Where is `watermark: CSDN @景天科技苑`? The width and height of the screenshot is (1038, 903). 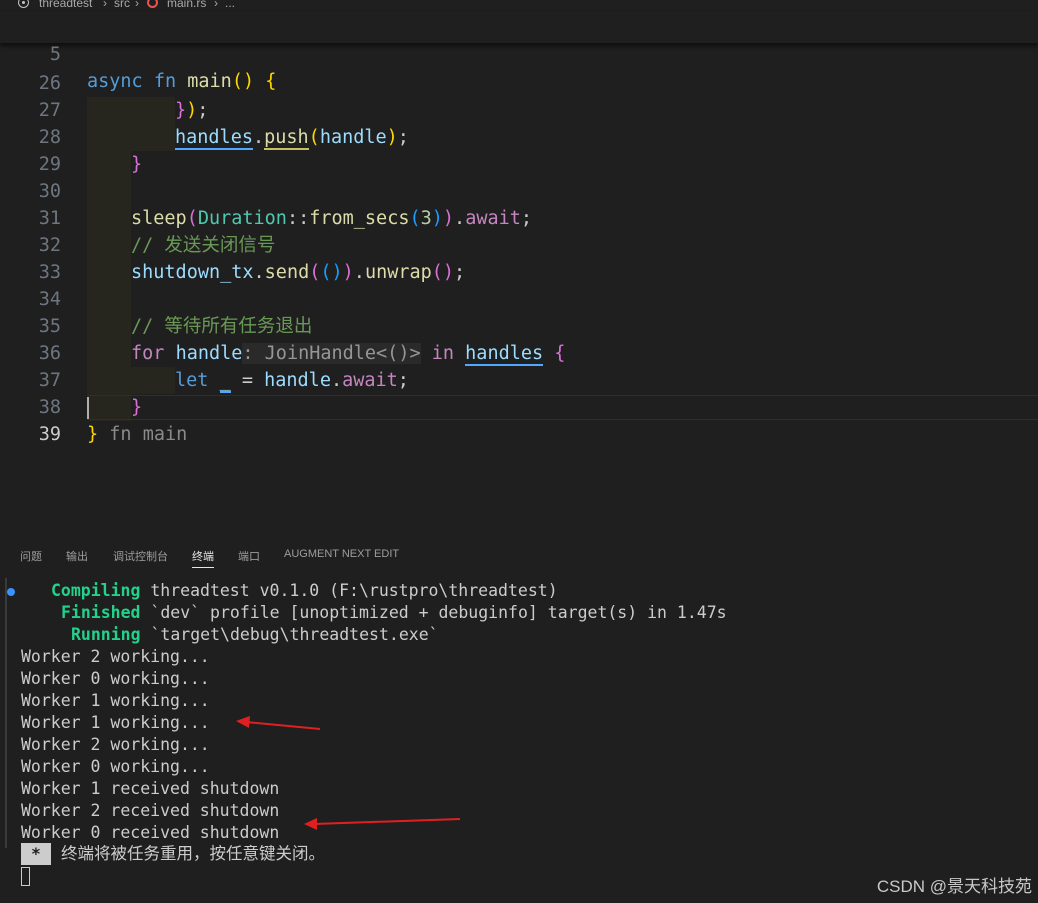 watermark: CSDN @景天科技苑 is located at coordinates (954, 886).